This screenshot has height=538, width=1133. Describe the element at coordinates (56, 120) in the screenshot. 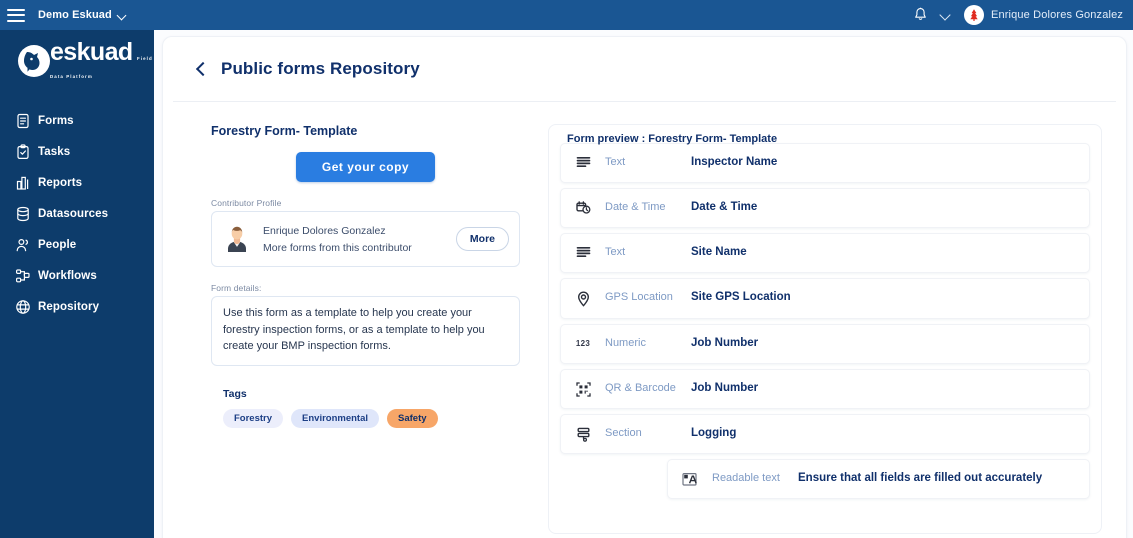

I see `sidebar-item-label: Forms` at that location.